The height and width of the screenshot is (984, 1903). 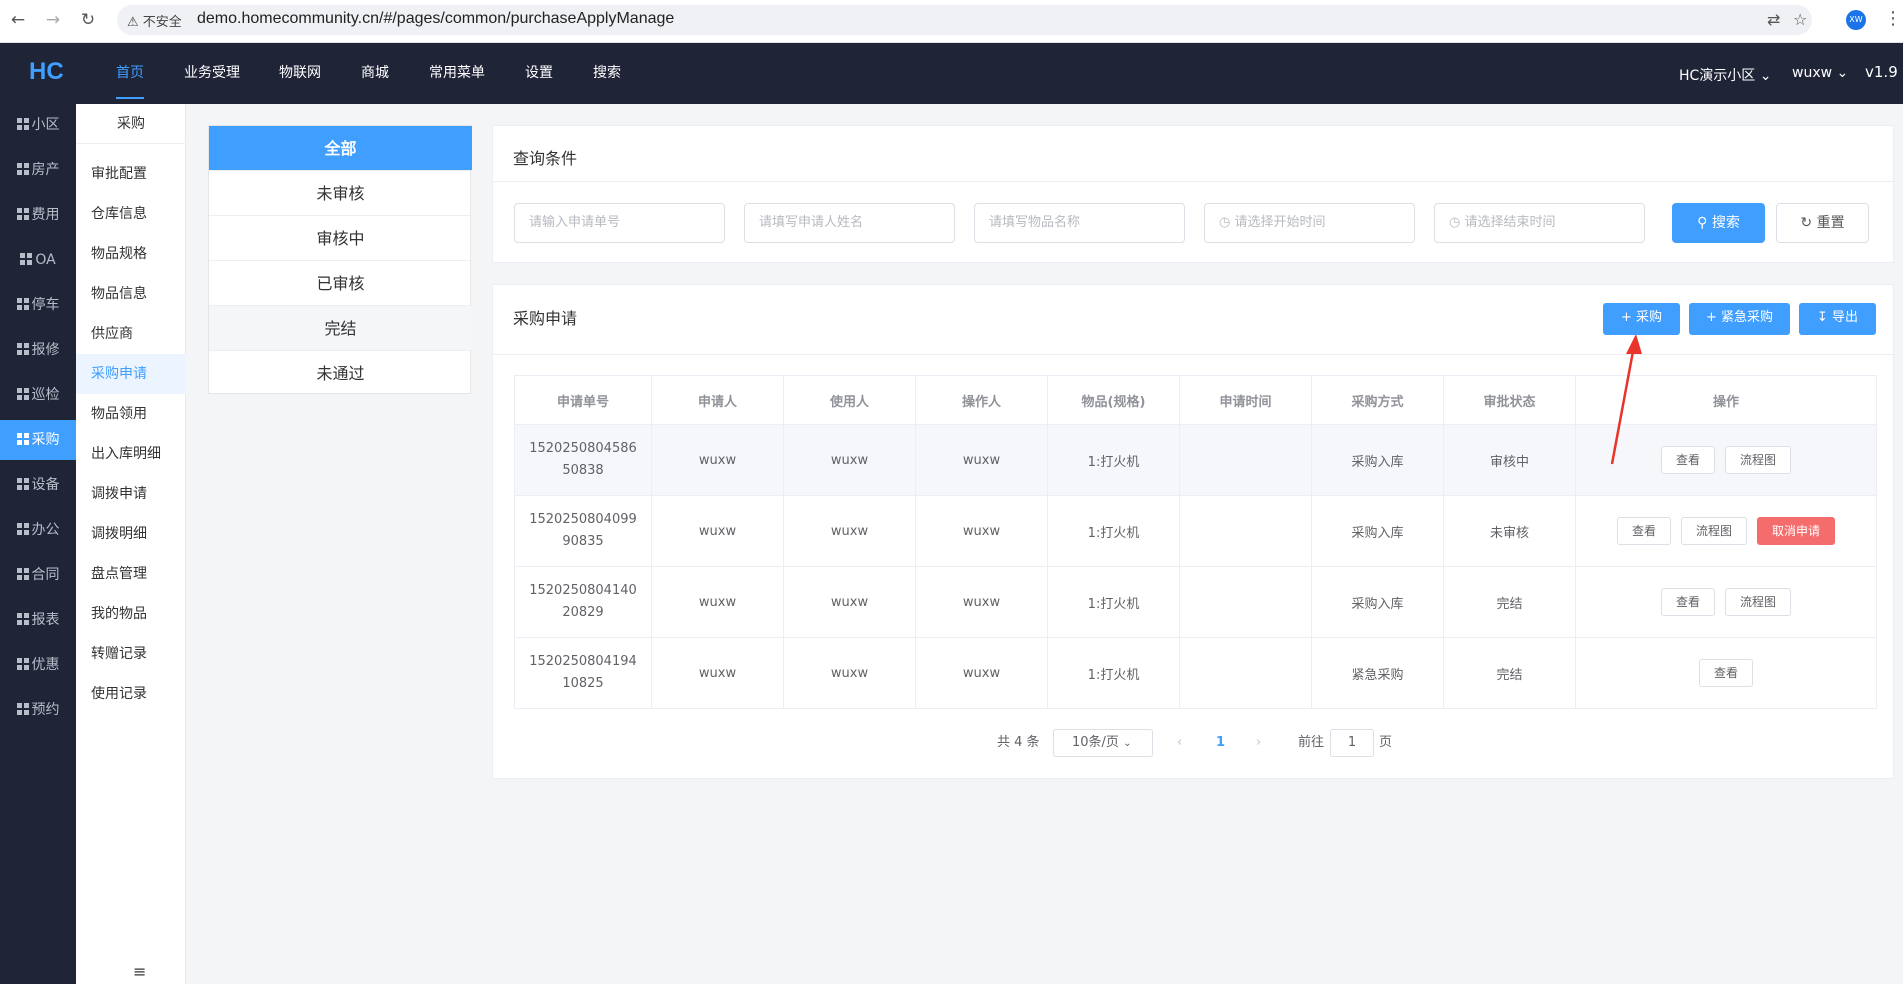 I want to click on apply-no-input: 请输入申请单号, so click(x=619, y=223).